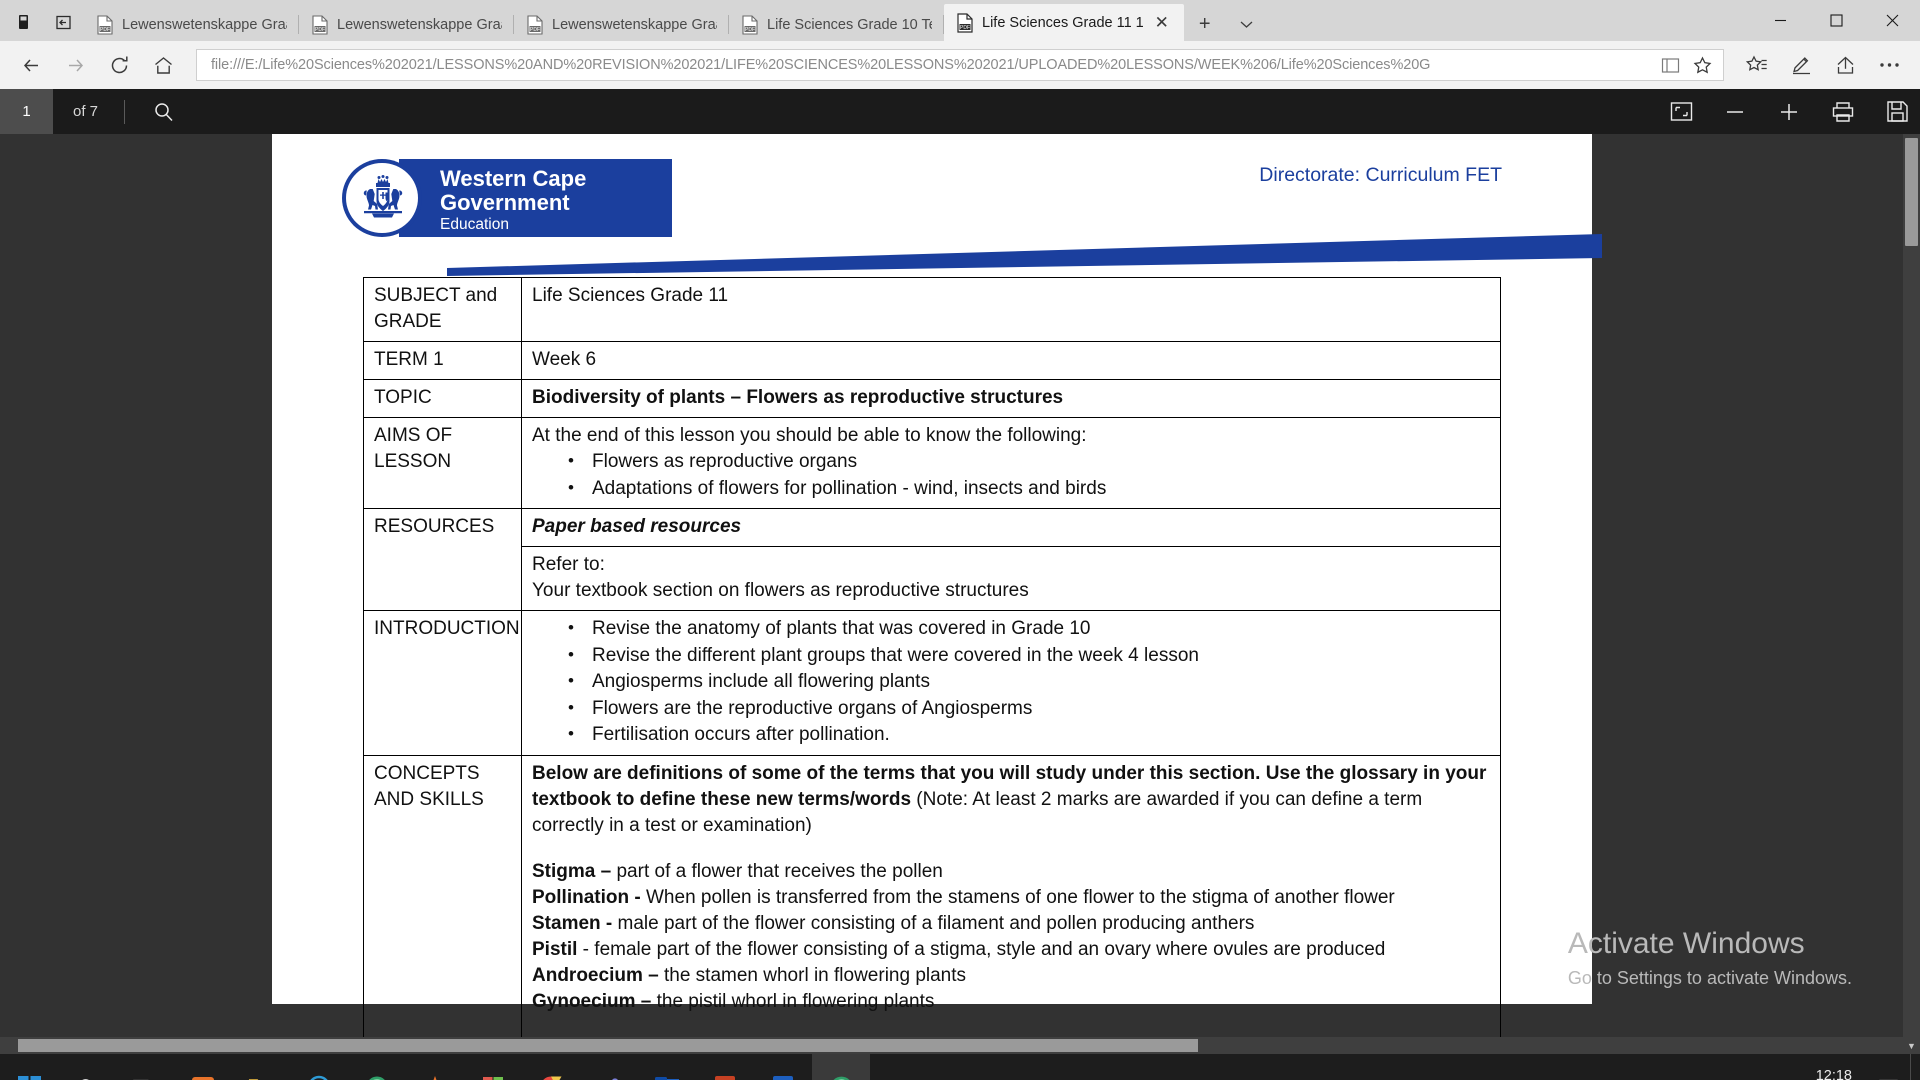 This screenshot has height=1080, width=1920. I want to click on row-label-term: TERM 1, so click(442, 360).